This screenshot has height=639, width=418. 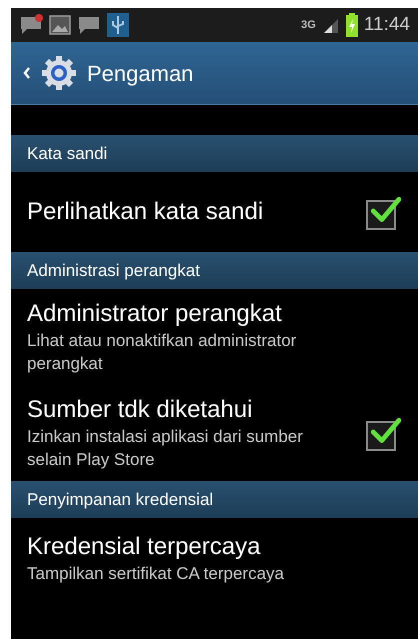 What do you see at coordinates (156, 573) in the screenshot?
I see `item-summary: Tampilkan sertifikat CA terpercaya` at bounding box center [156, 573].